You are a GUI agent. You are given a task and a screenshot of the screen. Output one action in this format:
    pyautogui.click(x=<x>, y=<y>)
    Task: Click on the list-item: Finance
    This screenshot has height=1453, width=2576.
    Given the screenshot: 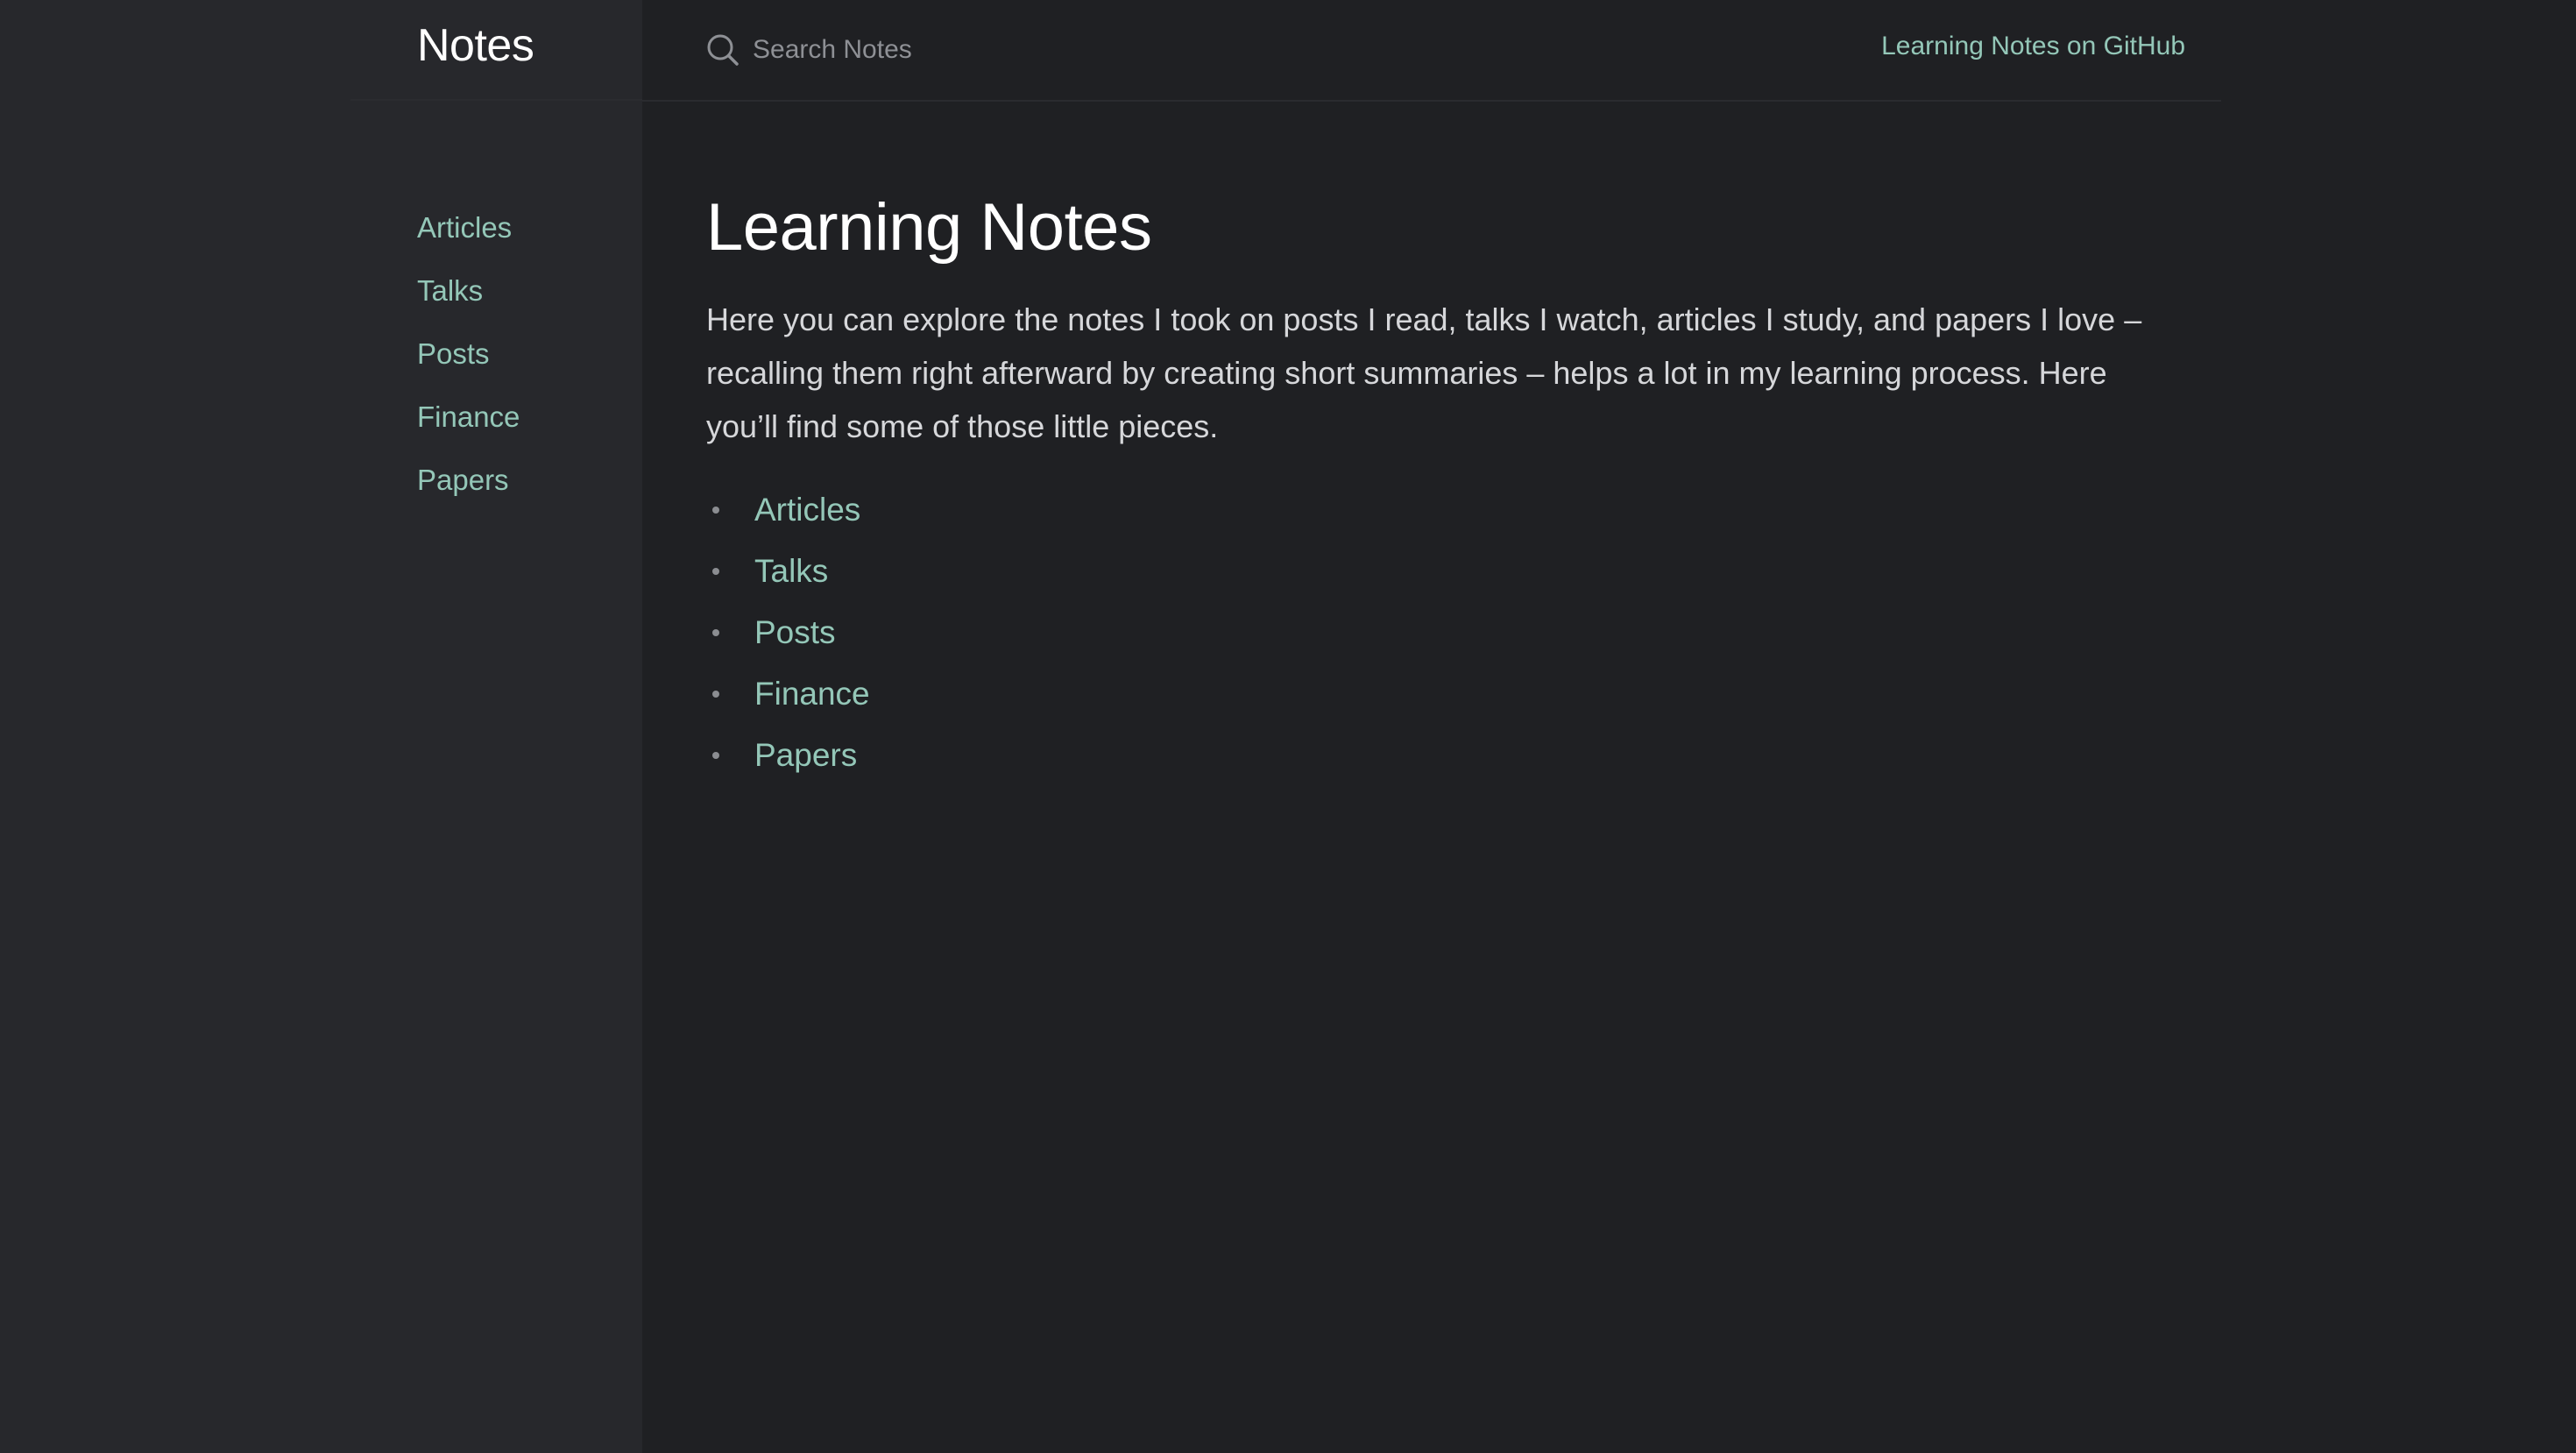 What is the action you would take?
    pyautogui.click(x=1442, y=694)
    